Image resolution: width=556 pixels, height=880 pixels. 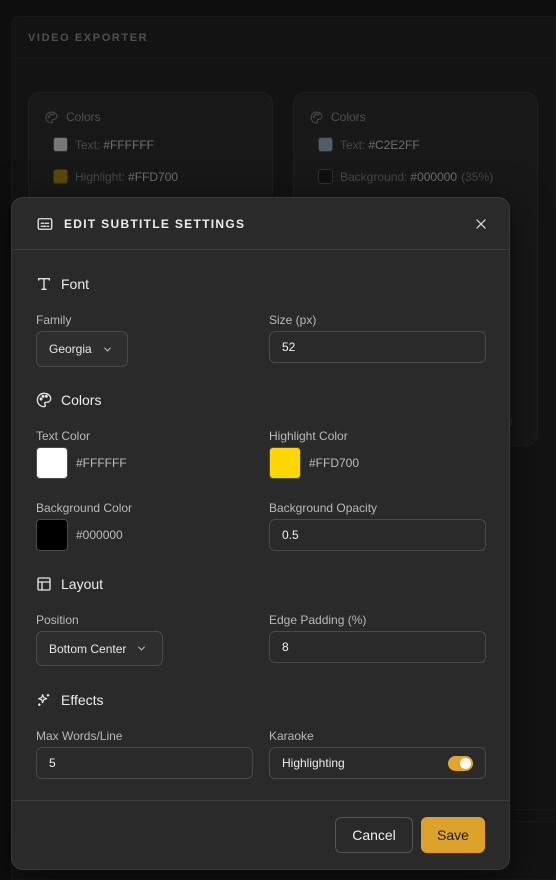 I want to click on save-button: Save, so click(x=453, y=835).